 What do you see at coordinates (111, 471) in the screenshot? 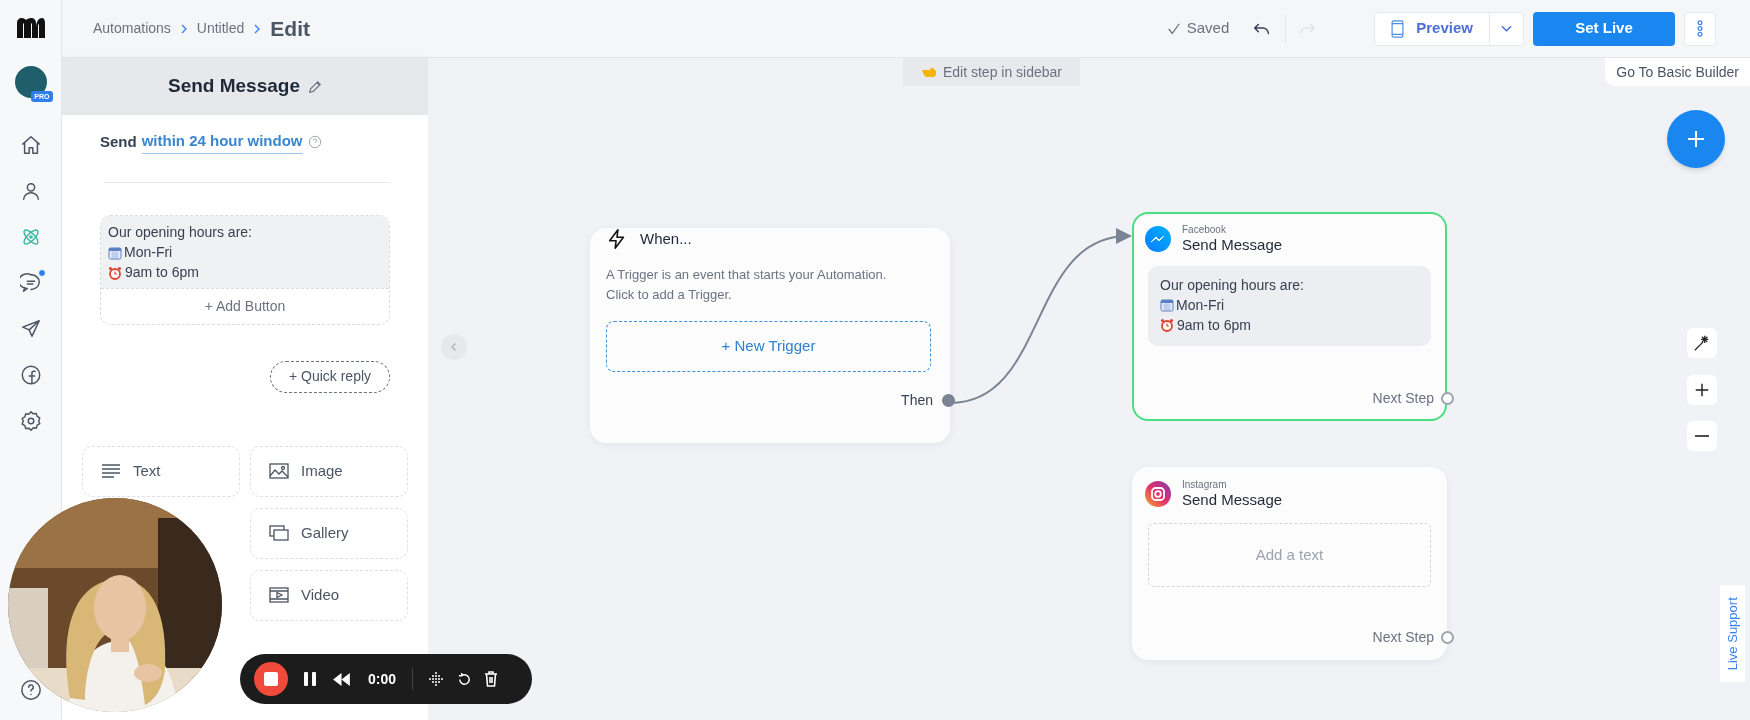
I see `text-lines-icon` at bounding box center [111, 471].